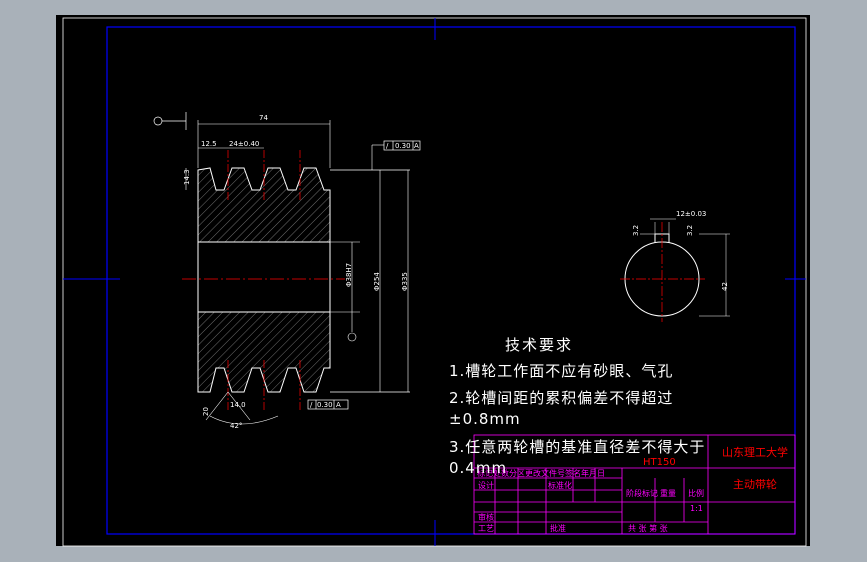 The height and width of the screenshot is (562, 867). What do you see at coordinates (311, 405) in the screenshot?
I see `runout-symbol-bottom: /` at bounding box center [311, 405].